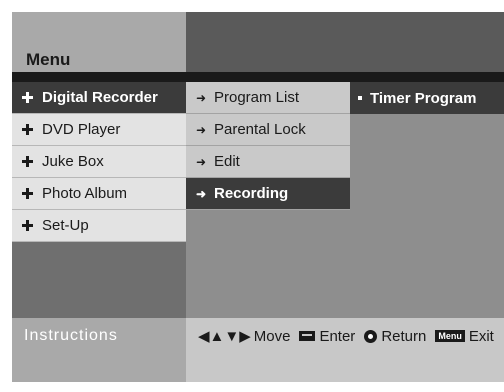 The image size is (504, 392). I want to click on menu-item-label: Digital Recorder, so click(100, 97).